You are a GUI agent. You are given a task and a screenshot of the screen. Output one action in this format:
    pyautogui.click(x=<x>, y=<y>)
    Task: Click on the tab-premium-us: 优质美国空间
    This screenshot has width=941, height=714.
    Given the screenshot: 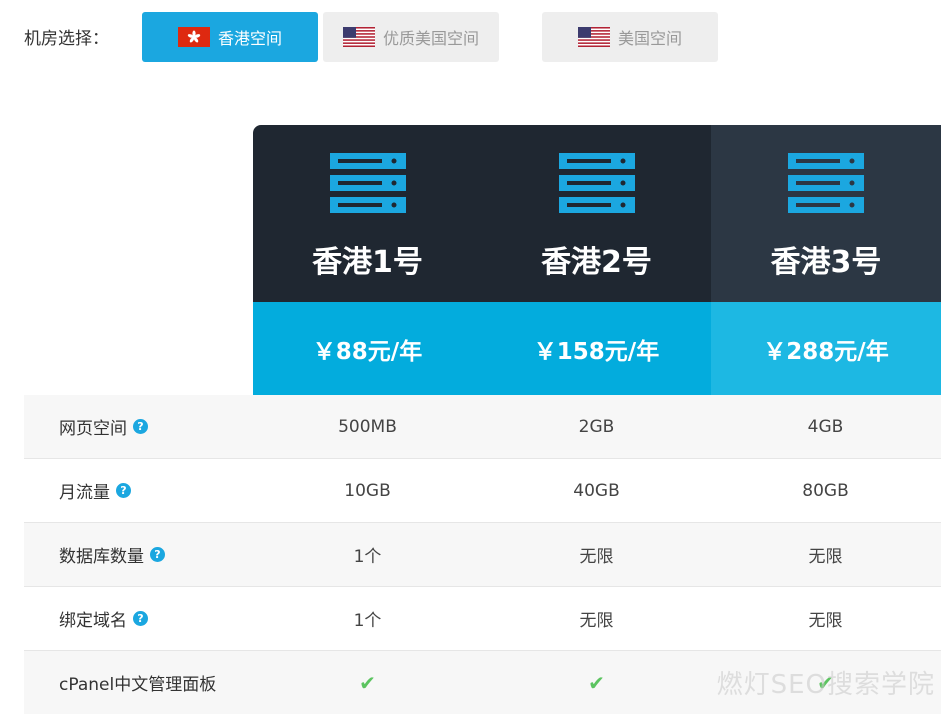 What is the action you would take?
    pyautogui.click(x=411, y=37)
    